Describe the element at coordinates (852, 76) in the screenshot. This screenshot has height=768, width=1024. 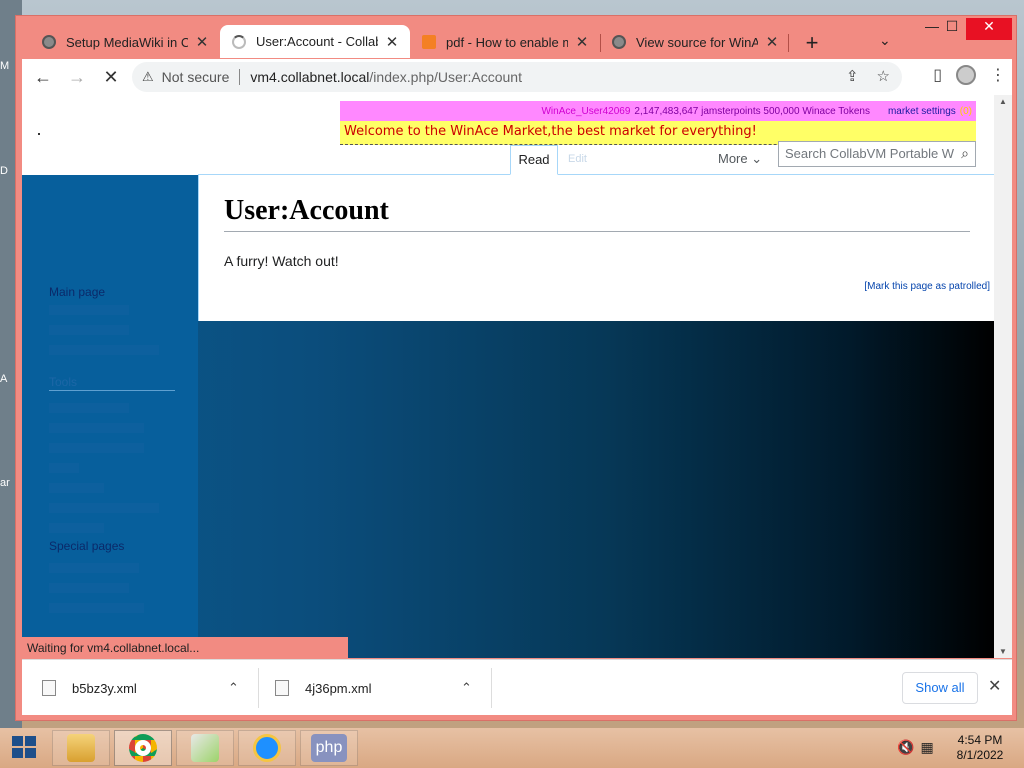
I see `share-icon: ⇪` at that location.